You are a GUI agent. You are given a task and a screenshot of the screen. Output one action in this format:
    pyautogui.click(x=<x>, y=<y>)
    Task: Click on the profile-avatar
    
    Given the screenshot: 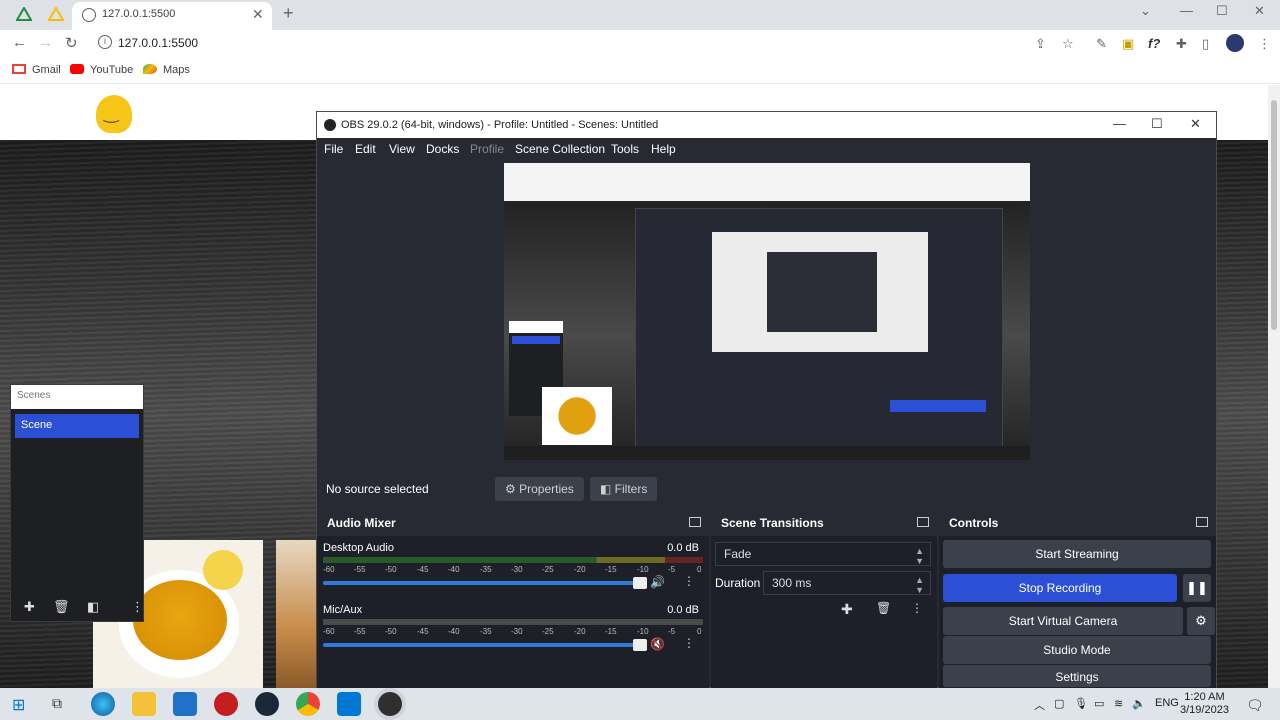 What is the action you would take?
    pyautogui.click(x=1235, y=43)
    